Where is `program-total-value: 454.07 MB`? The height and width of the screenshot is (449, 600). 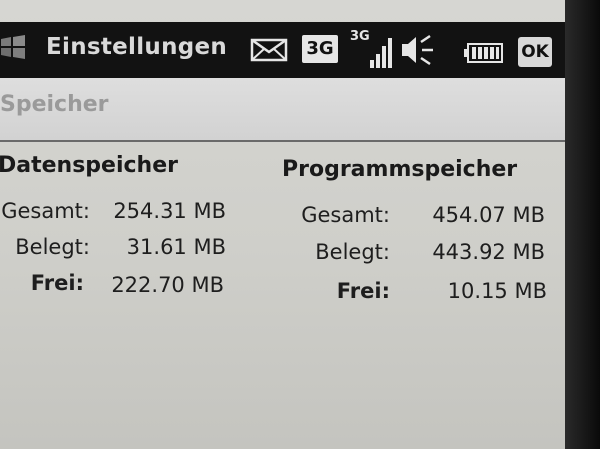
program-total-value: 454.07 MB is located at coordinates (488, 215).